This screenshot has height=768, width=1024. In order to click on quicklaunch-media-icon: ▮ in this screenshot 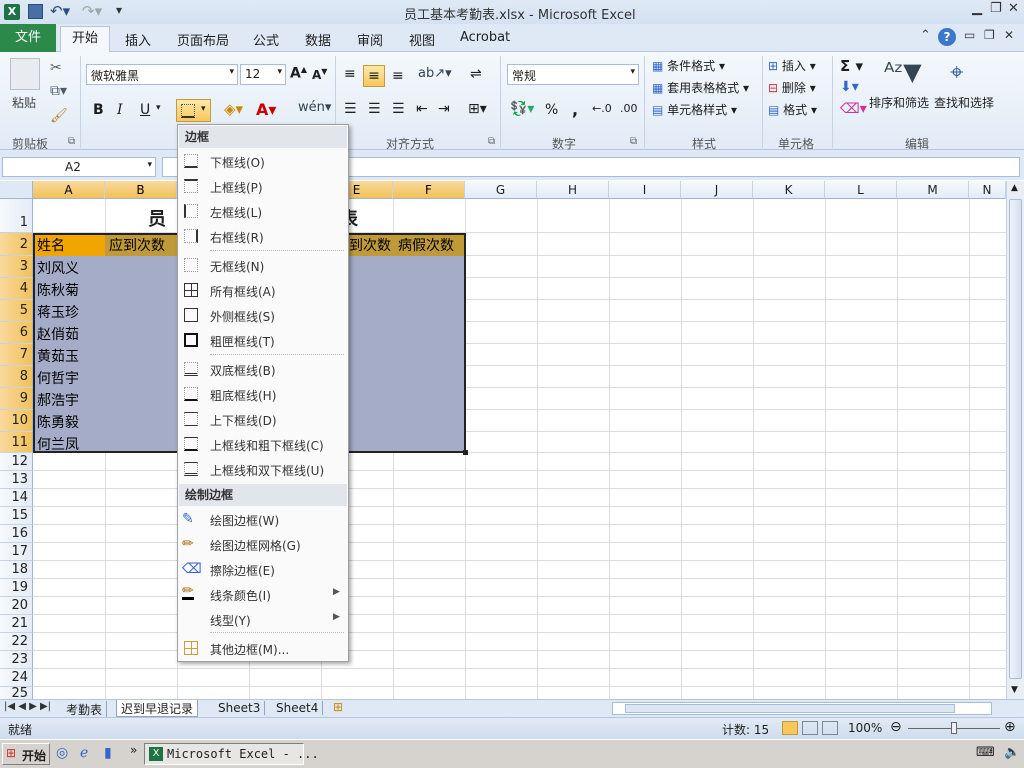, I will do `click(108, 753)`.